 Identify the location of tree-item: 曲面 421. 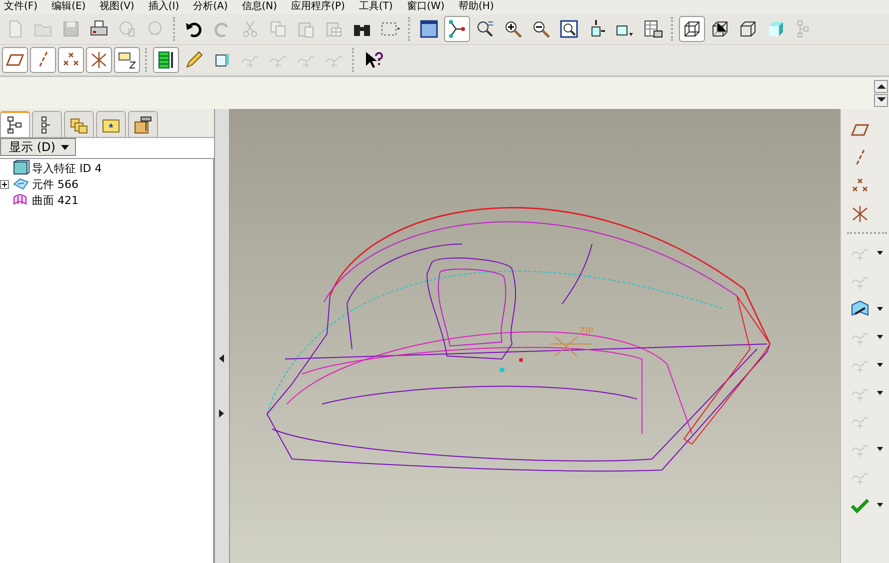
(55, 200).